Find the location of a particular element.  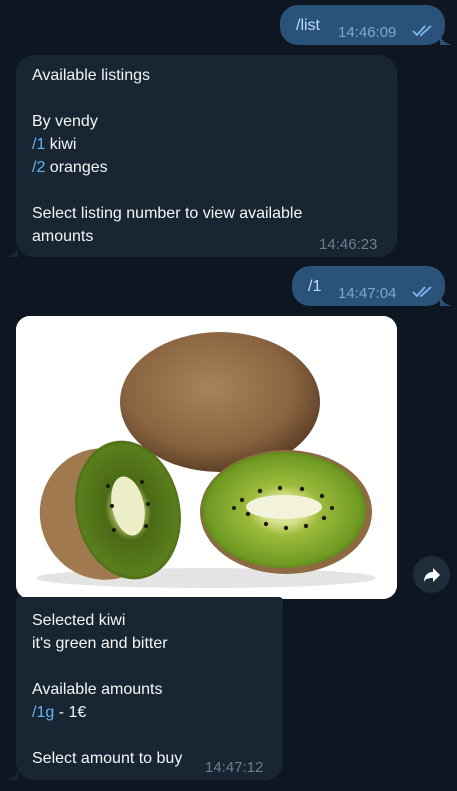

prompt-text: Select listing number to view available is located at coordinates (167, 213).